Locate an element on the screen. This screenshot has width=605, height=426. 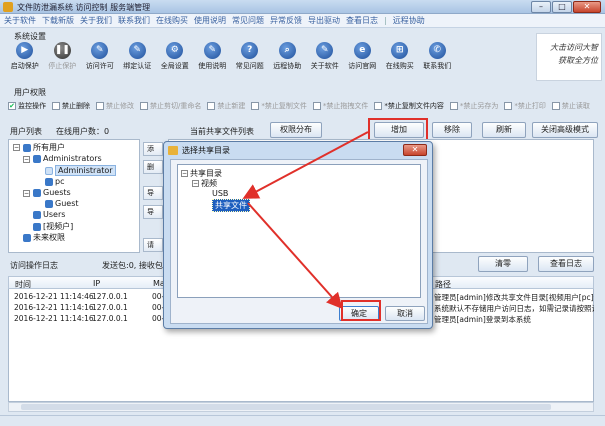
about-button: ✎ 关于软件 is located at coordinates (325, 58).